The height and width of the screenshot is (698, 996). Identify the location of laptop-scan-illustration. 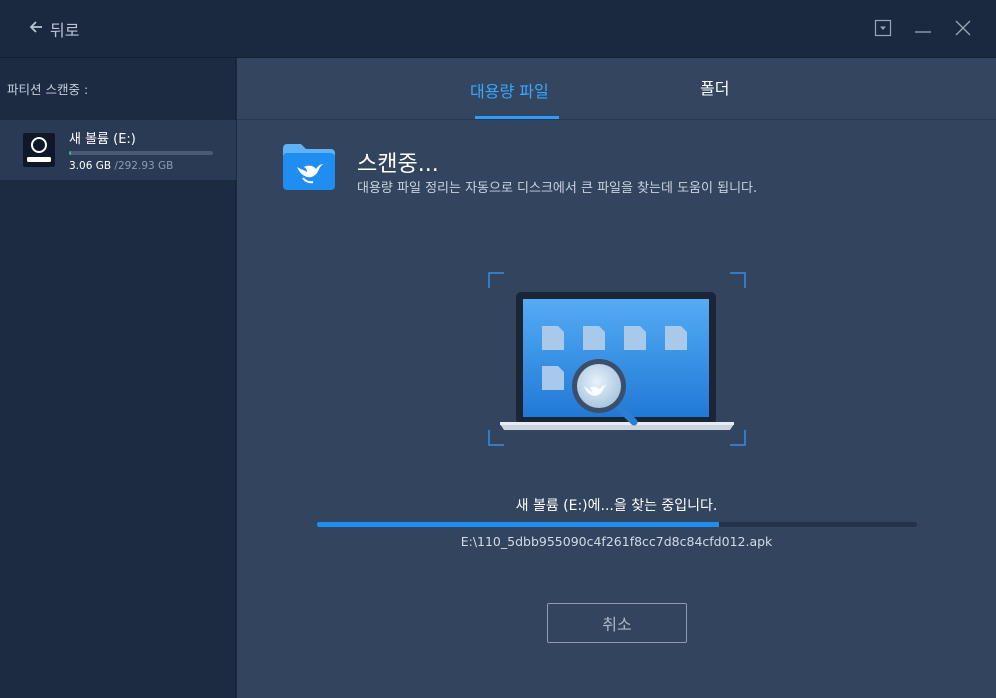
(617, 359).